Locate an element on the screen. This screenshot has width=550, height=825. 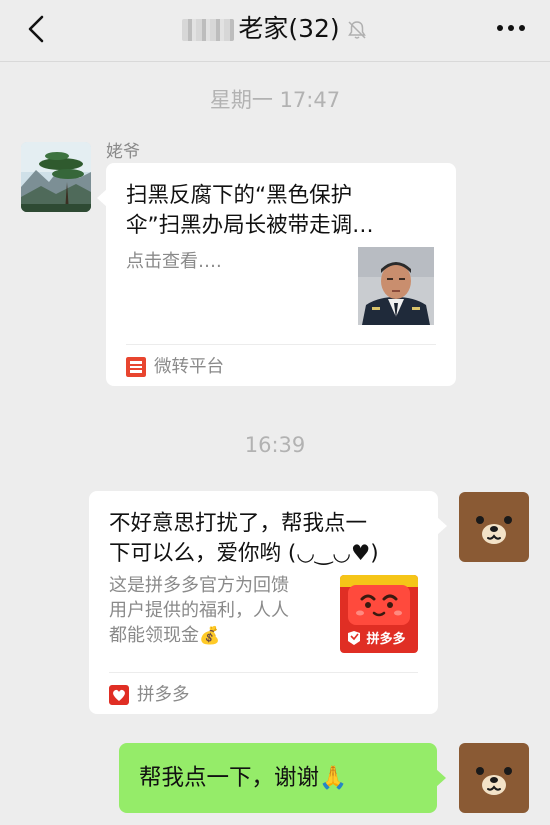
timestamp: 16:39 is located at coordinates (275, 445).